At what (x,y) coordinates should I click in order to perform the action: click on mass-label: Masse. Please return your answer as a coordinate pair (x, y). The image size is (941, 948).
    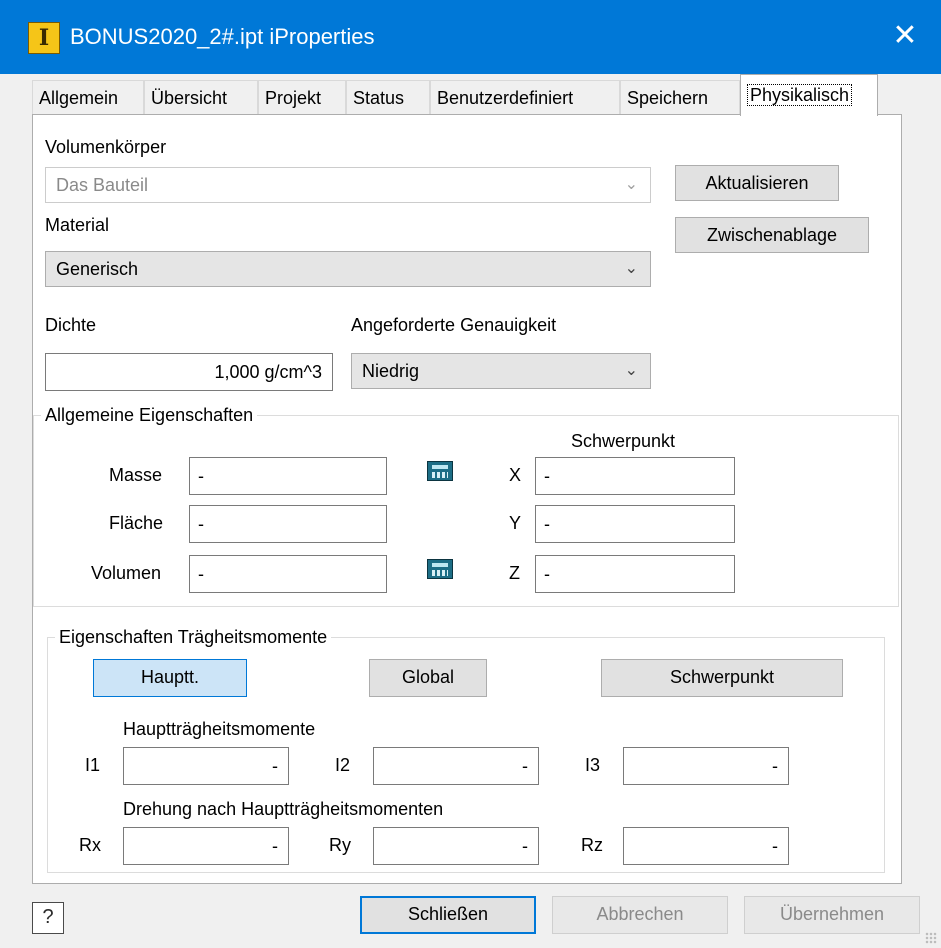
    Looking at the image, I should click on (136, 475).